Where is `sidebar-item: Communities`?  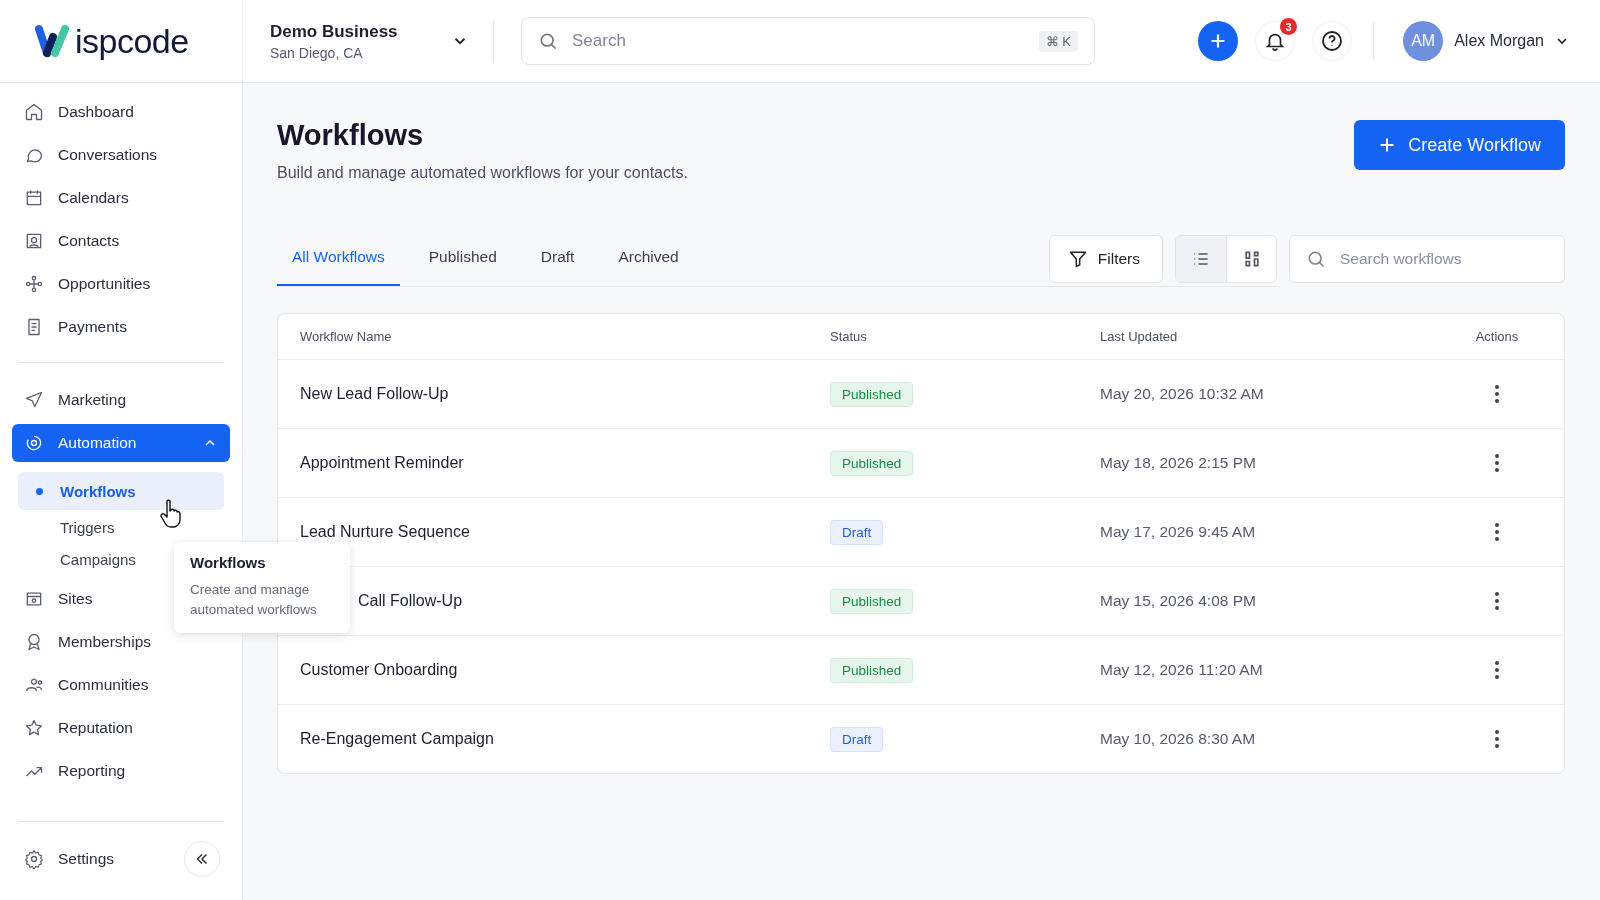
sidebar-item: Communities is located at coordinates (121, 685).